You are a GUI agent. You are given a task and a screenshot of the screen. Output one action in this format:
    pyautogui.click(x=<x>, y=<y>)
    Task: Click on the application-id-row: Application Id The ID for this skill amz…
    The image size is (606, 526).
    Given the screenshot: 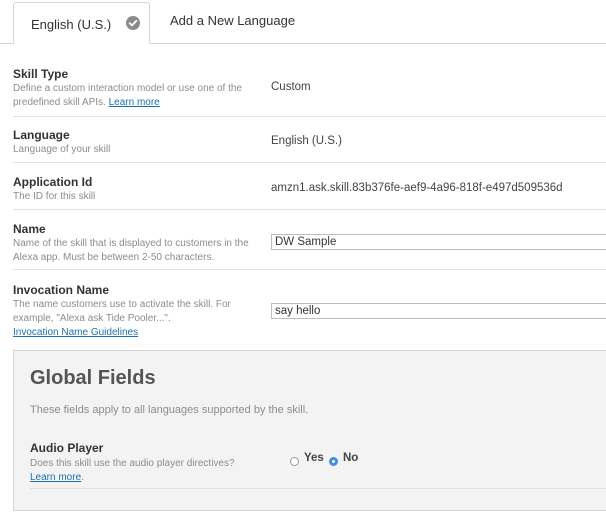 What is the action you would take?
    pyautogui.click(x=309, y=192)
    